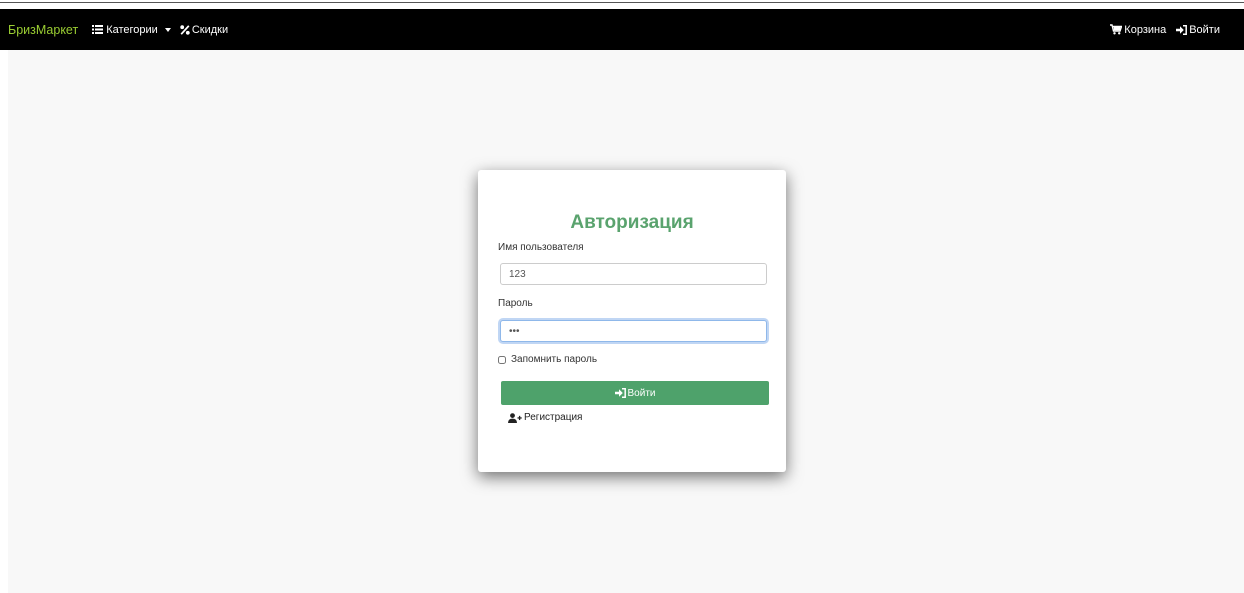  I want to click on login-title: Авторизация, so click(632, 222).